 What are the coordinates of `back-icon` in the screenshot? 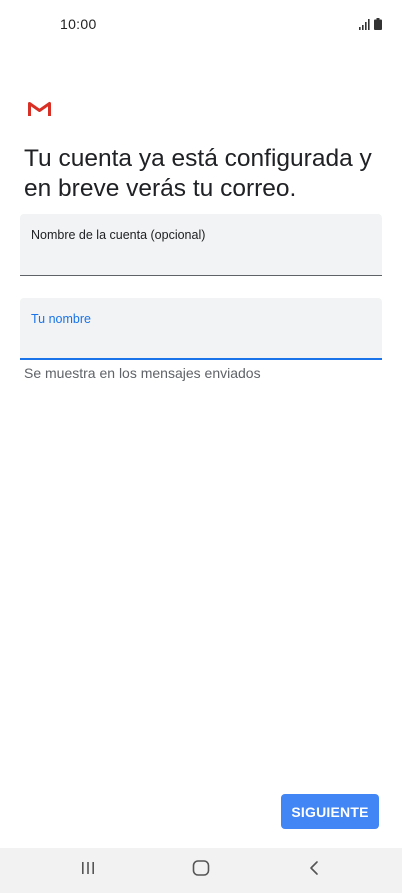 It's located at (314, 870).